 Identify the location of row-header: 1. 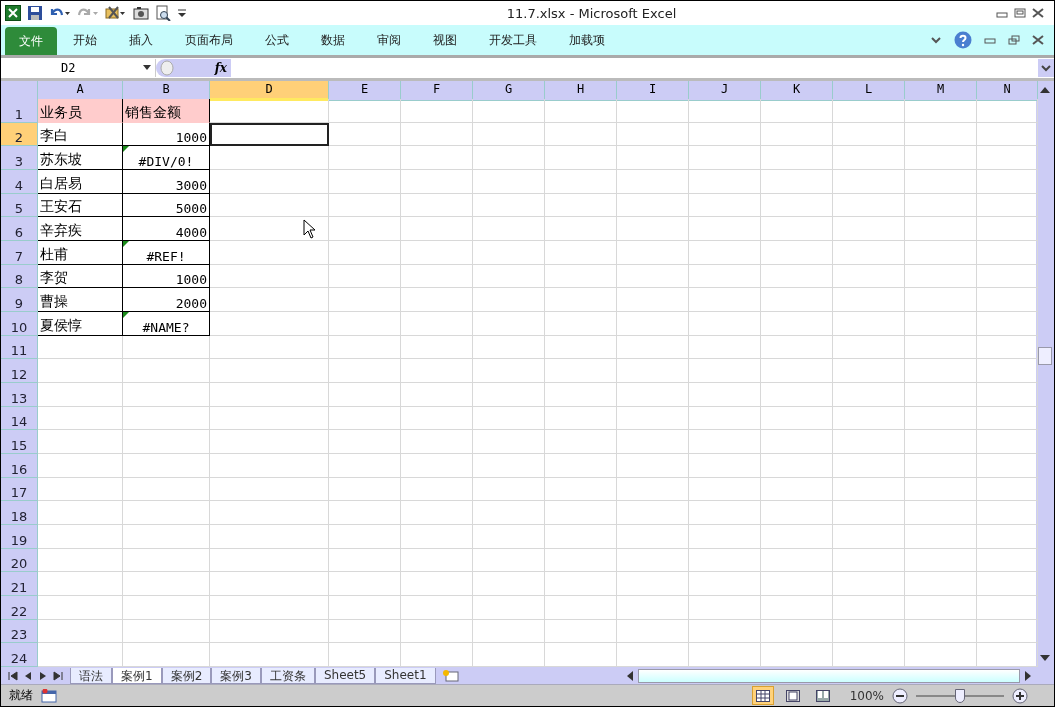
(19, 111).